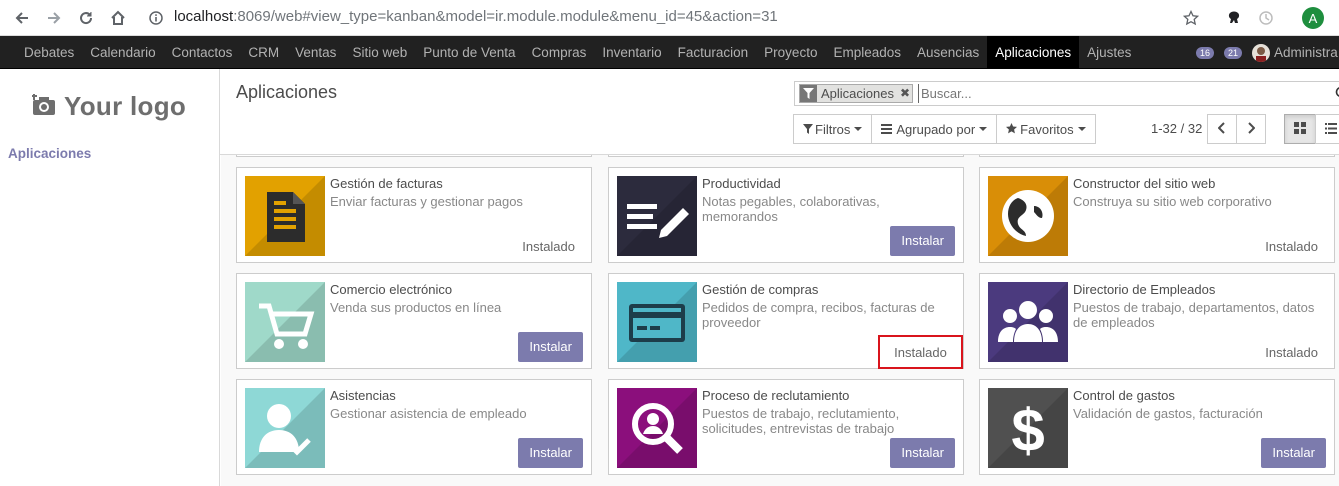  I want to click on page-title: Aplicaciones, so click(287, 92).